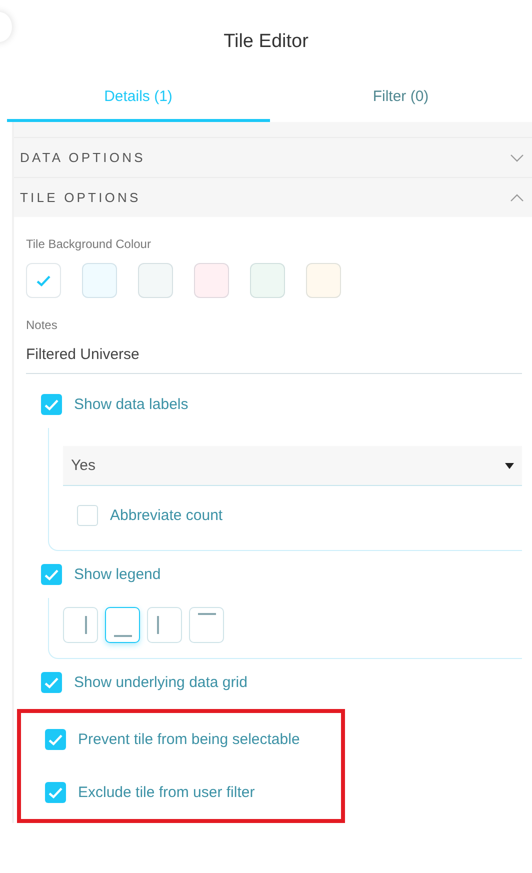  I want to click on option-label: Exclude tile from user filter, so click(166, 792).